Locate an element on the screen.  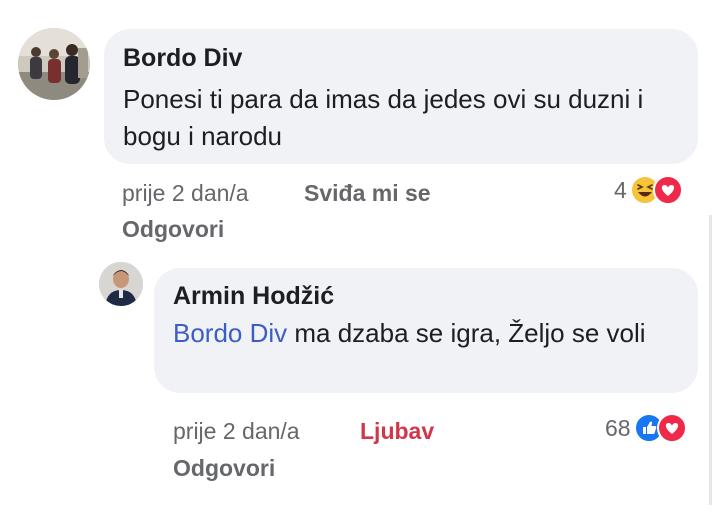
love-reaction-button: Ljubav is located at coordinates (397, 431).